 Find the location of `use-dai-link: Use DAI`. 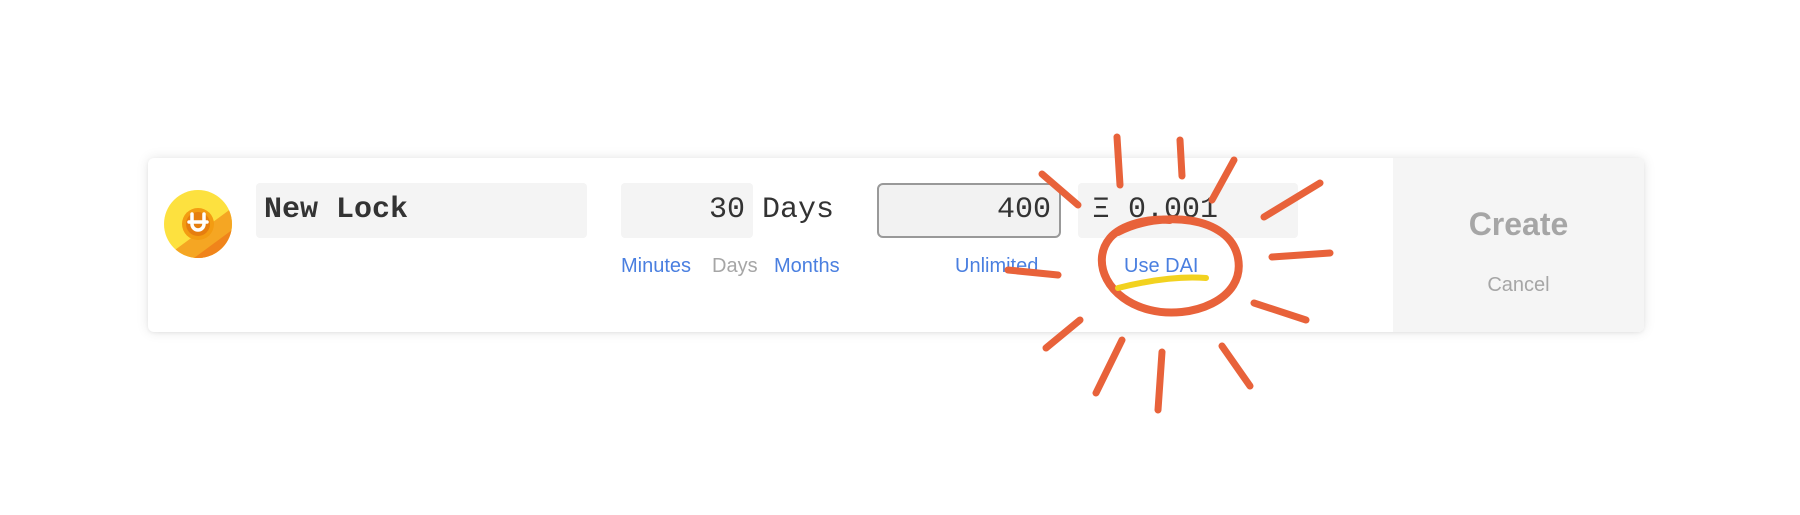

use-dai-link: Use DAI is located at coordinates (1161, 266).